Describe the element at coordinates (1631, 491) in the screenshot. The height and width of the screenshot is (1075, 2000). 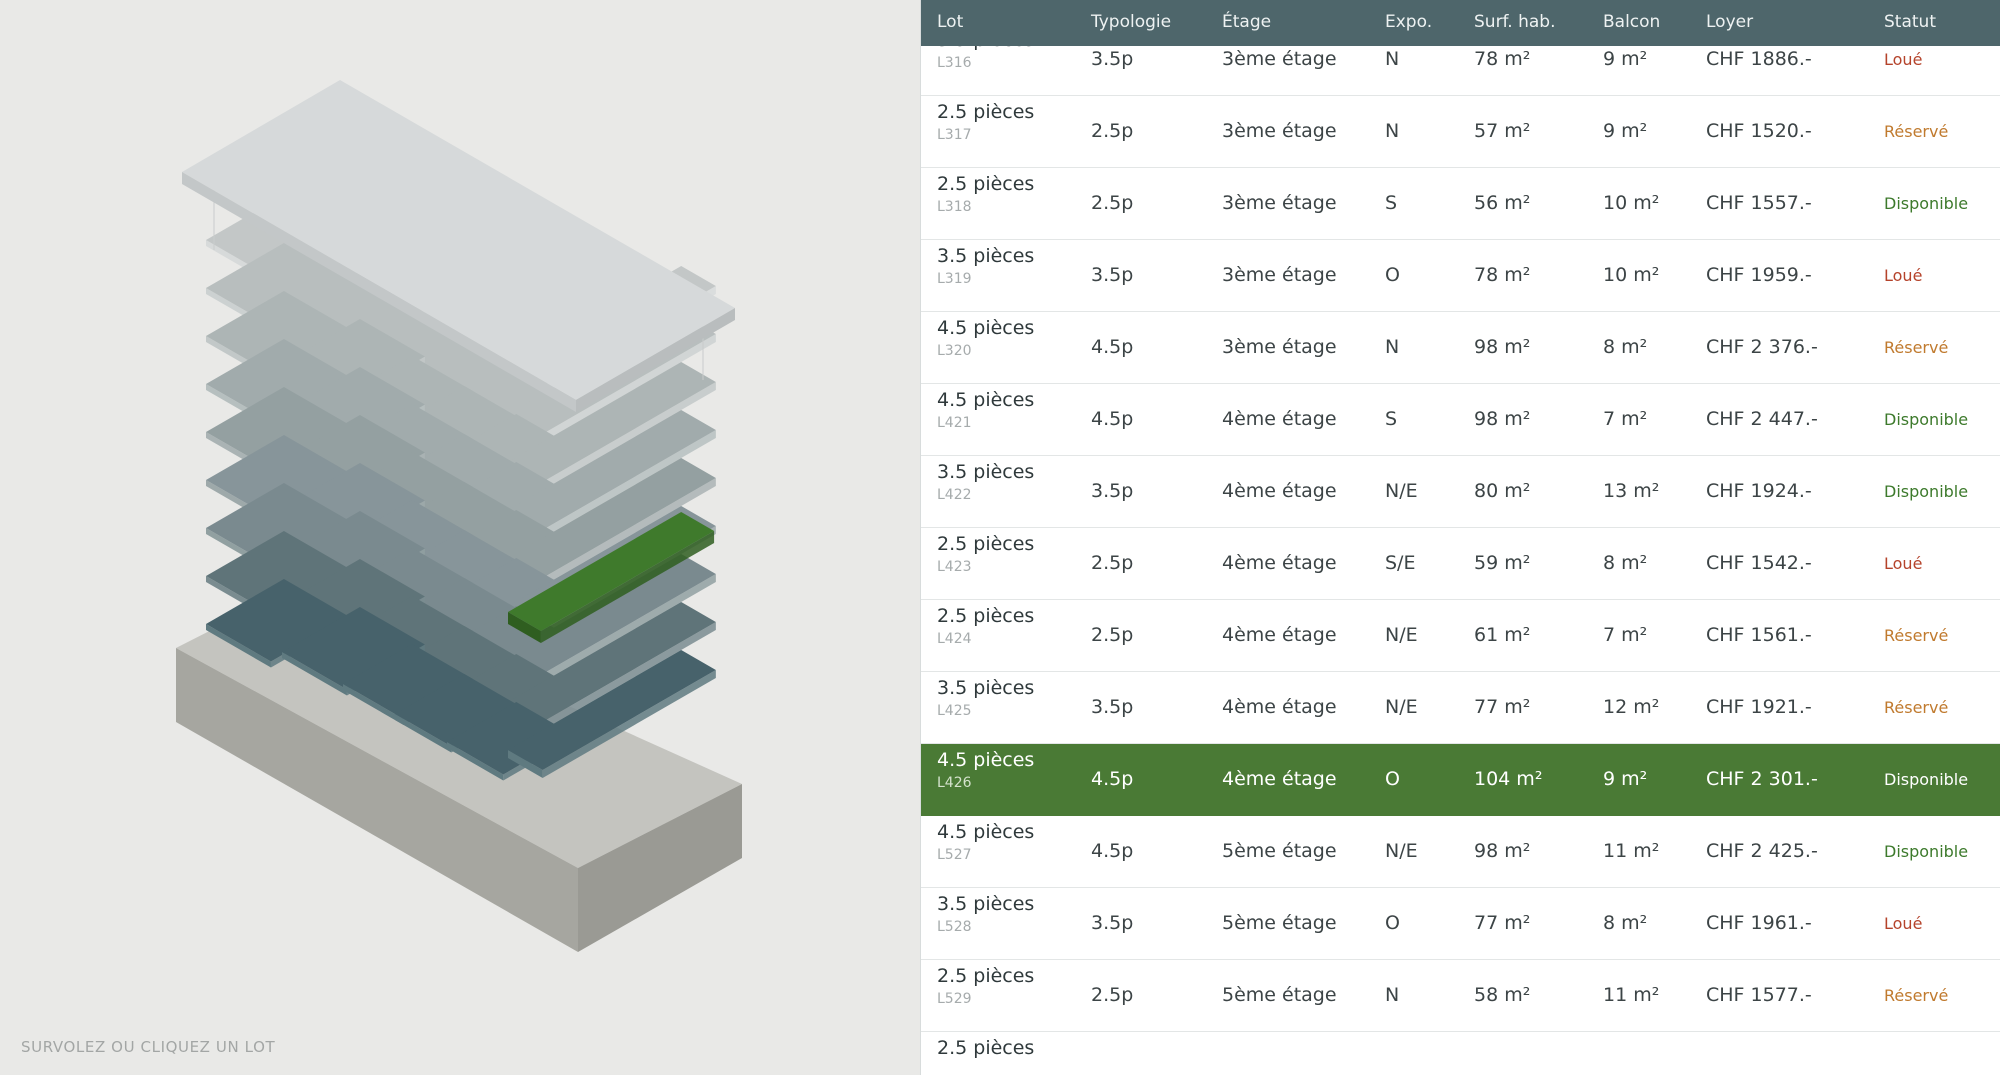
I see `lot-balcon: 13 m²` at that location.